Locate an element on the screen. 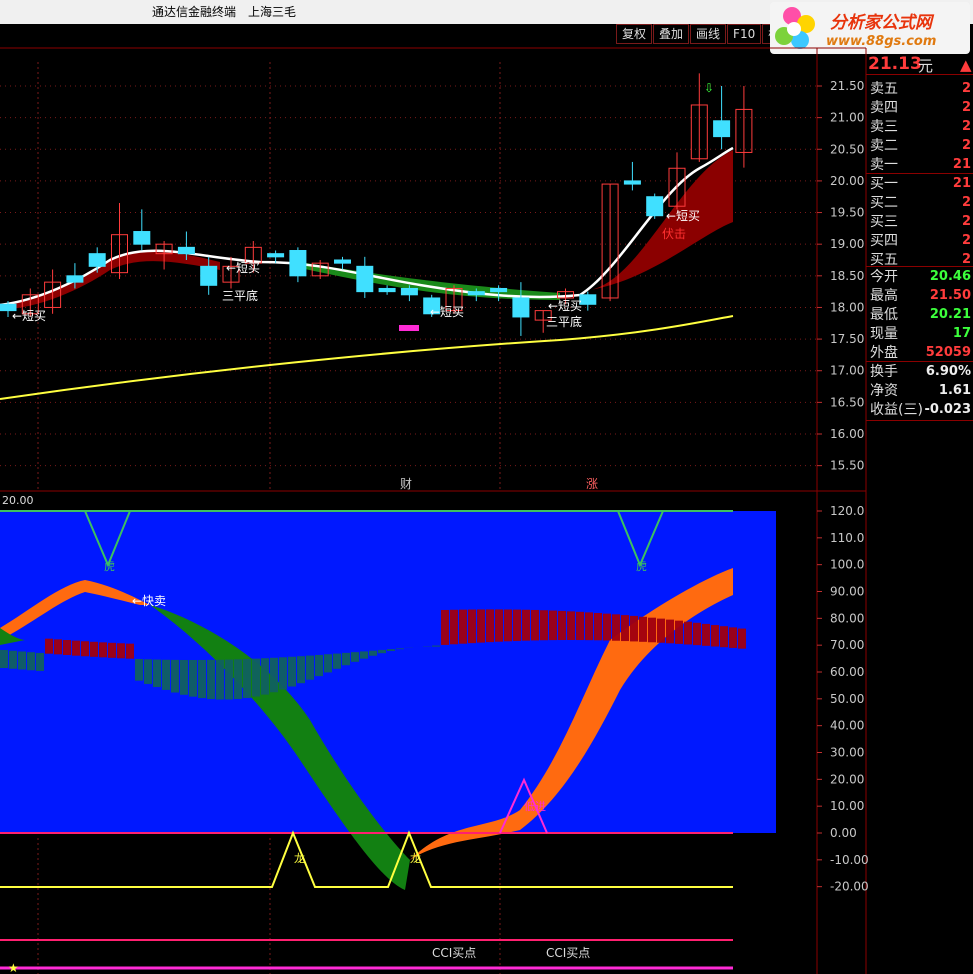 The width and height of the screenshot is (973, 974). tiger-label: 虎 is located at coordinates (109, 566).